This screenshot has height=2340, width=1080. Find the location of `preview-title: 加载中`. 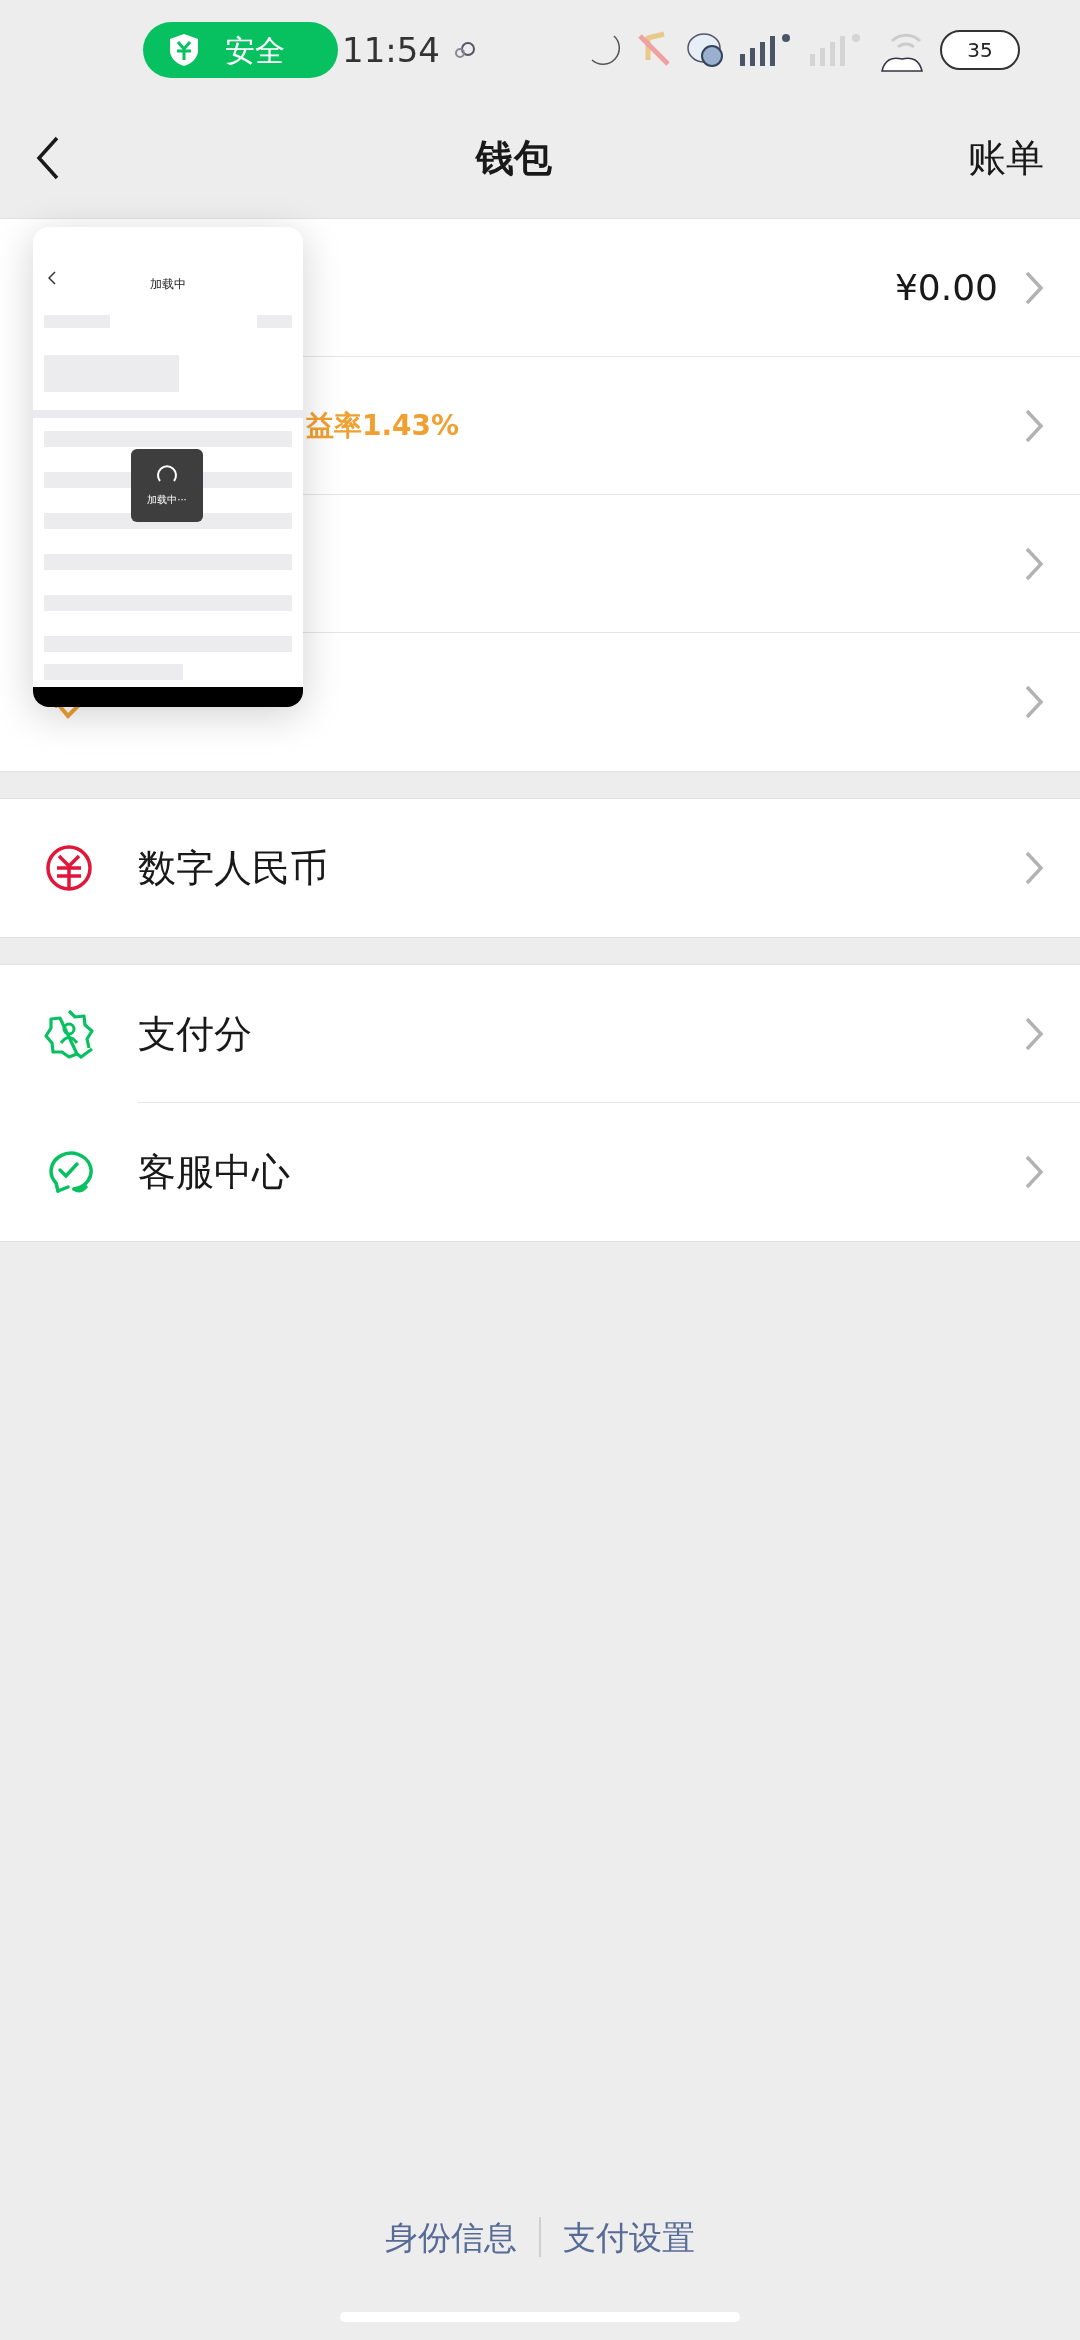

preview-title: 加载中 is located at coordinates (168, 284).